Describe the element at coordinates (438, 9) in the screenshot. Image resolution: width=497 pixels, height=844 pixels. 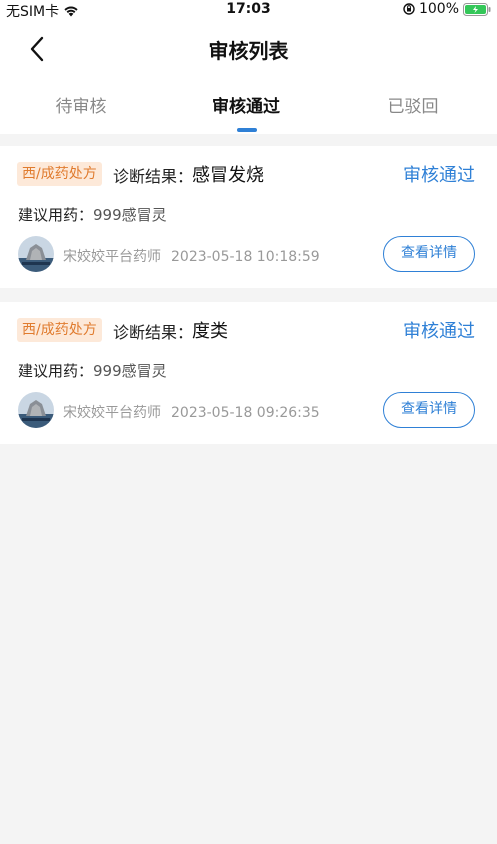
I see `battery-percent: 100%` at that location.